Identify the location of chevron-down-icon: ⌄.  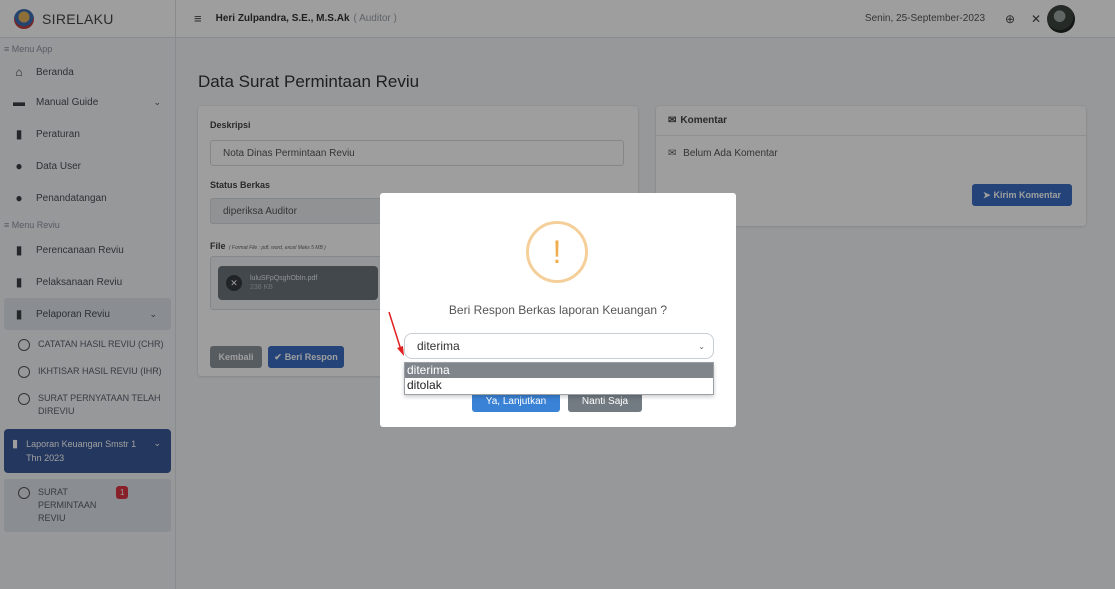
(701, 346).